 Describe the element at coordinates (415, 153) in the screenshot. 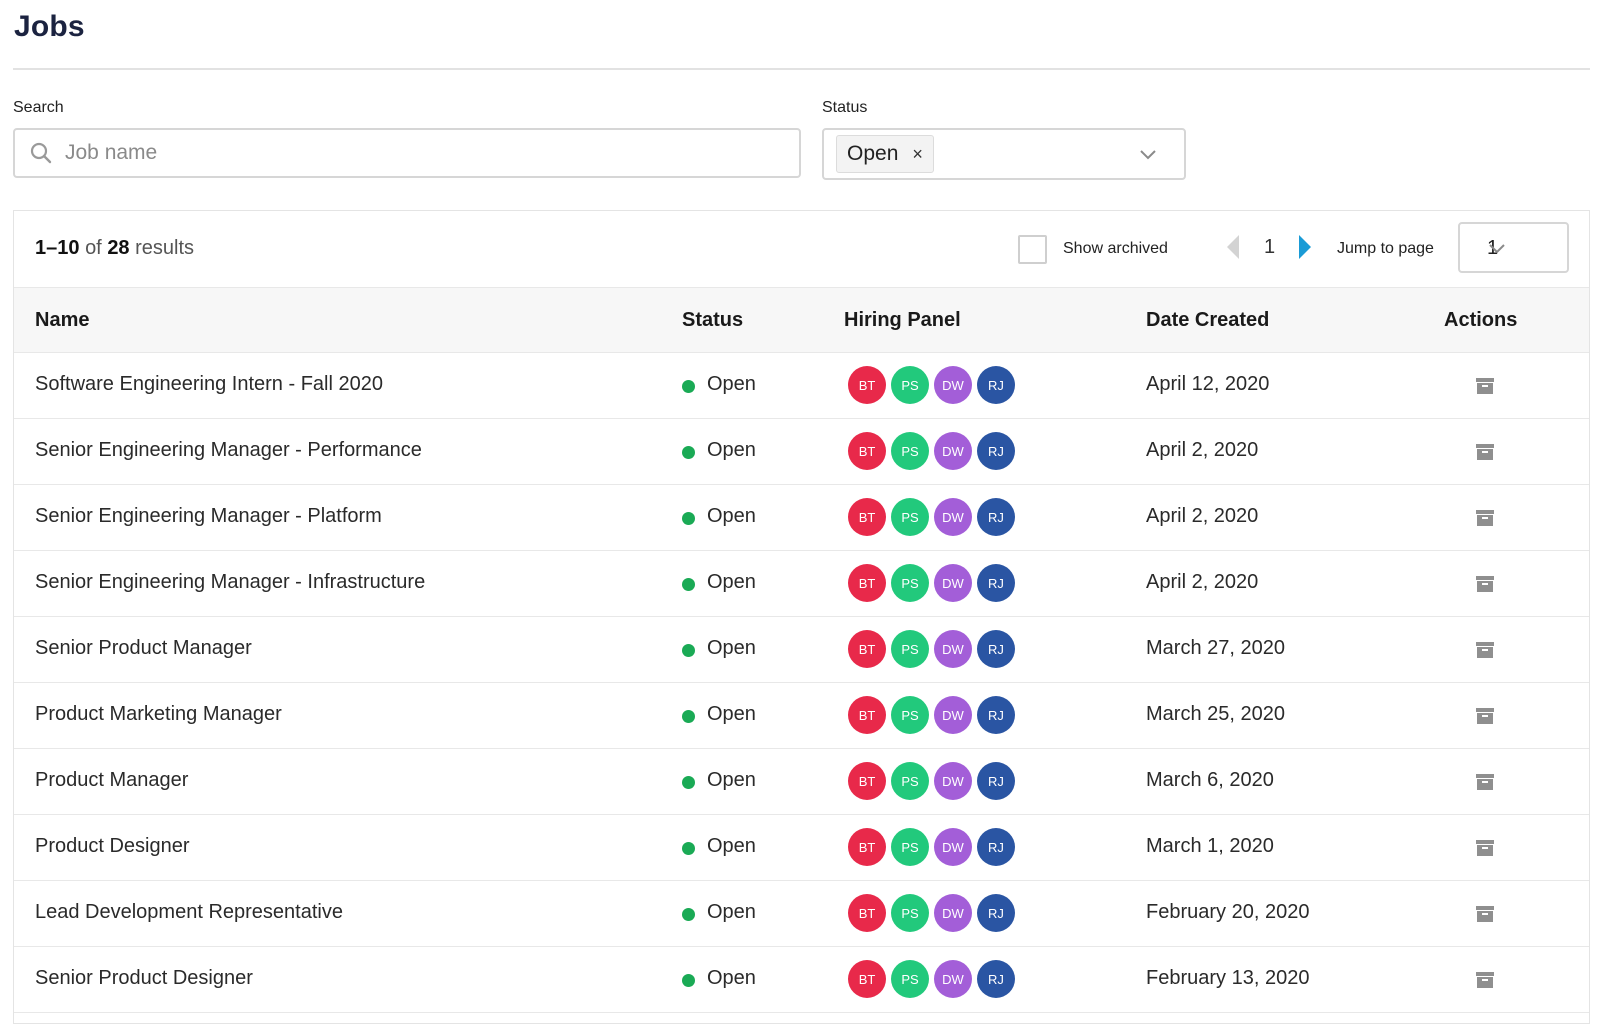

I see `search-input` at that location.